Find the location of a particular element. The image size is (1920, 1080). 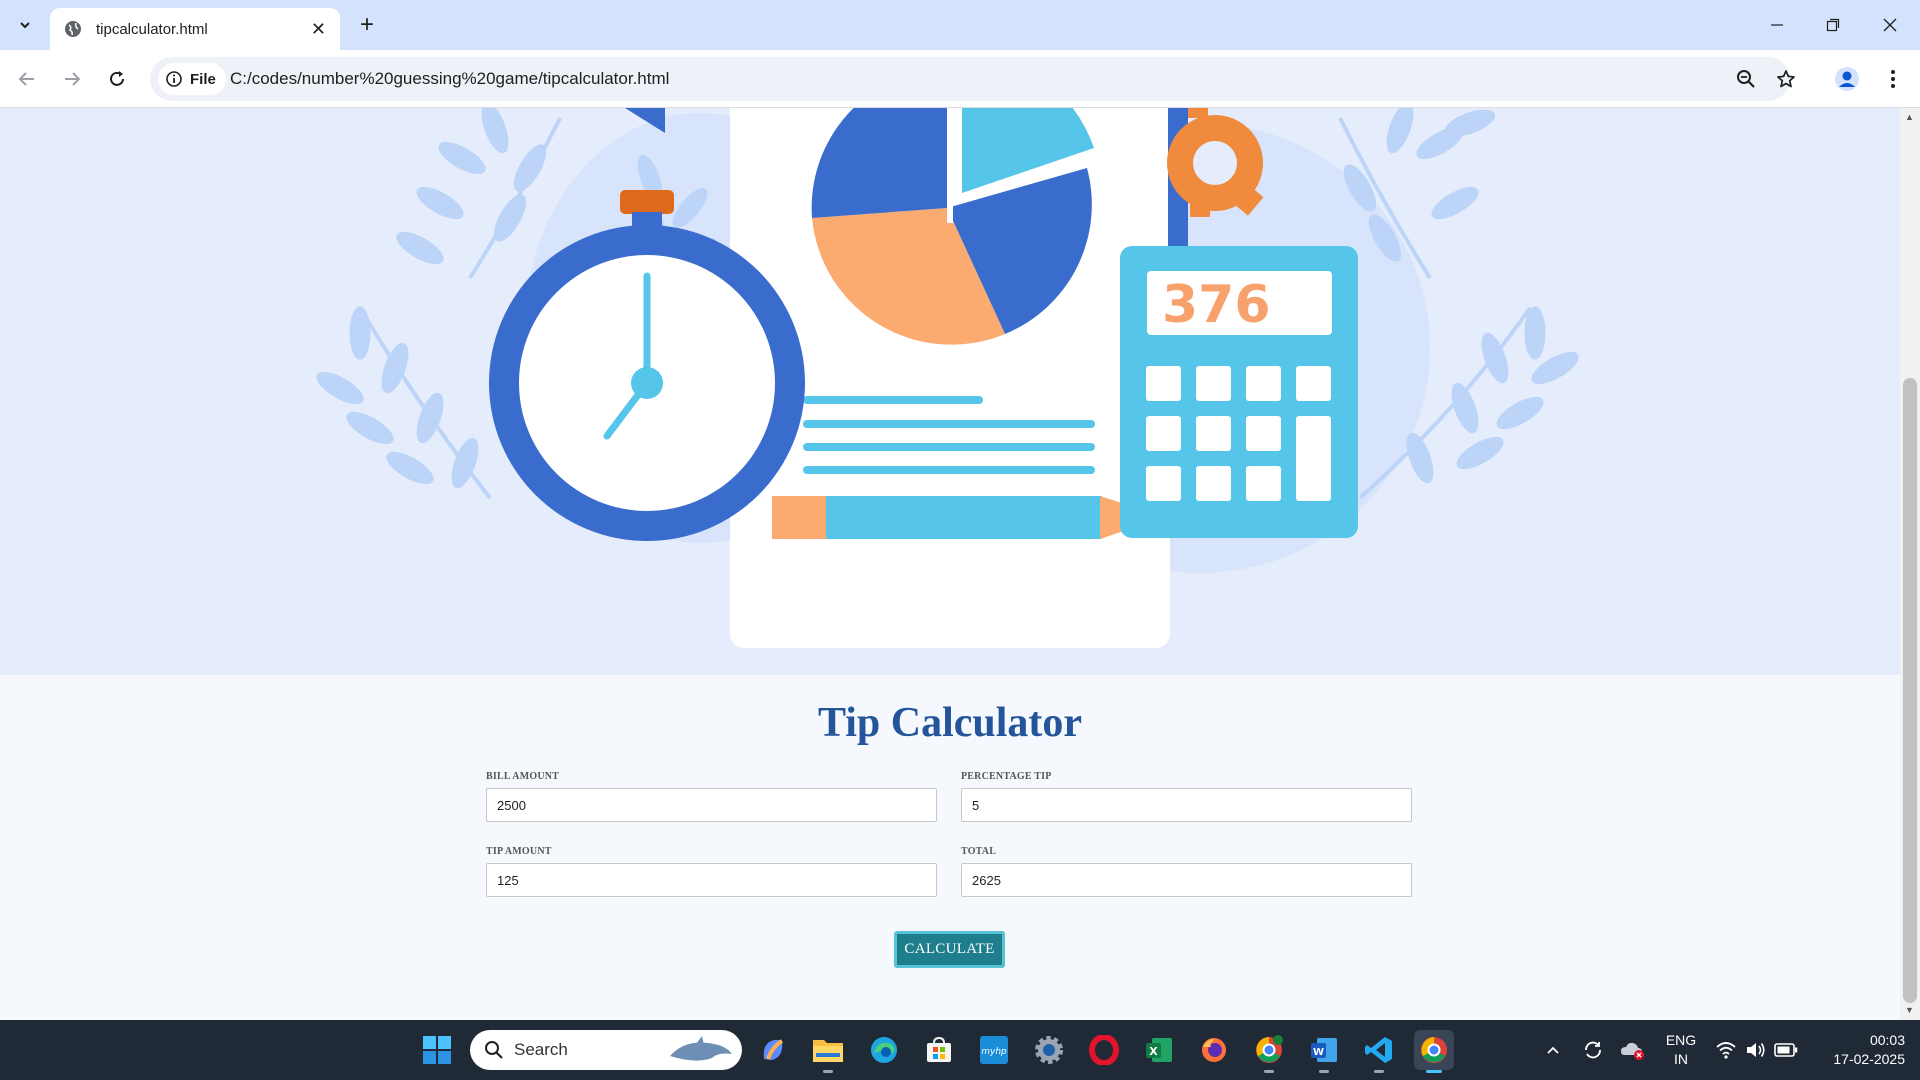

svg-text: myhp is located at coordinates (994, 1052).